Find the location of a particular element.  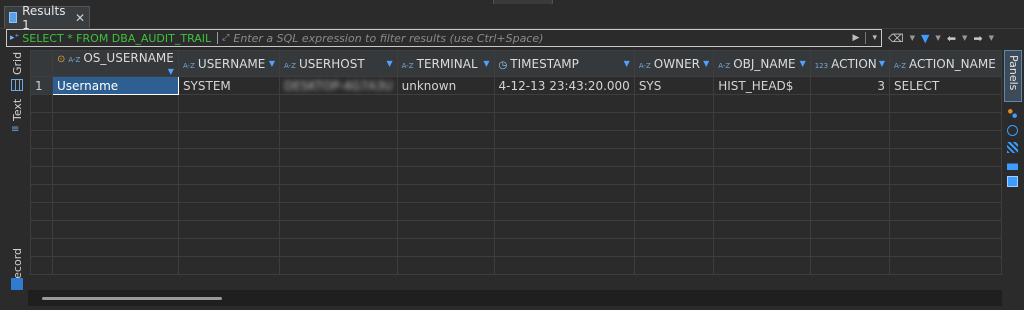

table-cell: 4-12-13 23:43:20.000 is located at coordinates (564, 85).